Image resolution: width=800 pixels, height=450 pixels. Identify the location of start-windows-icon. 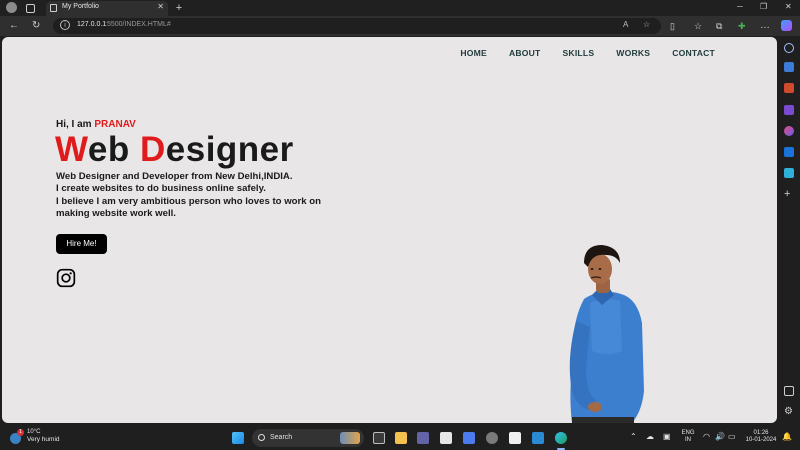
(238, 438).